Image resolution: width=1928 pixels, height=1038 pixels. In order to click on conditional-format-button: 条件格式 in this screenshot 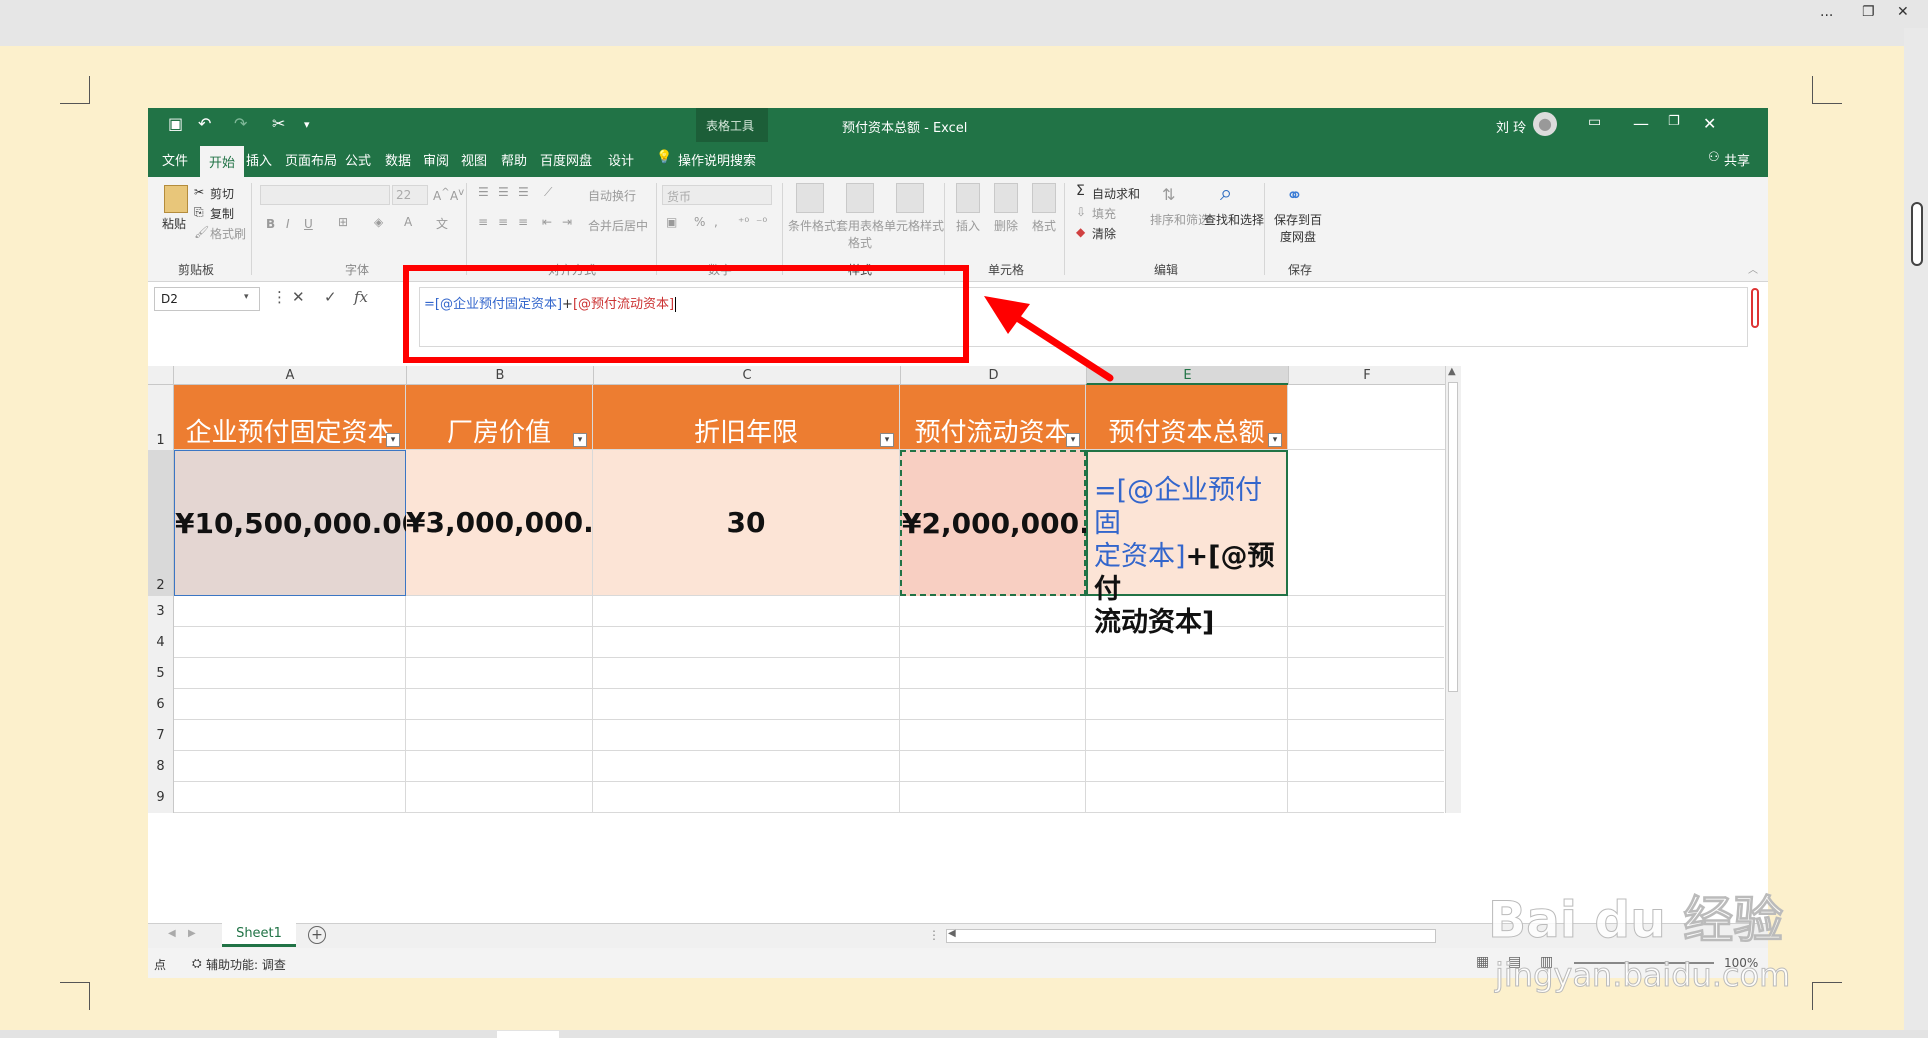, I will do `click(812, 225)`.